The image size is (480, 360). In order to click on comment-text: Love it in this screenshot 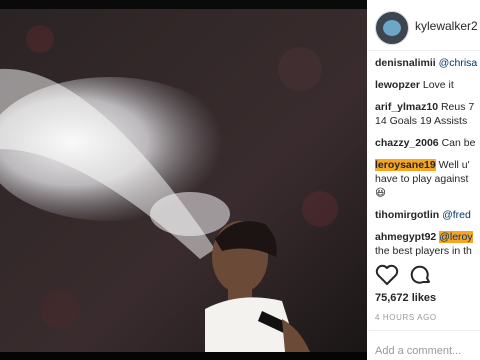, I will do `click(438, 85)`.